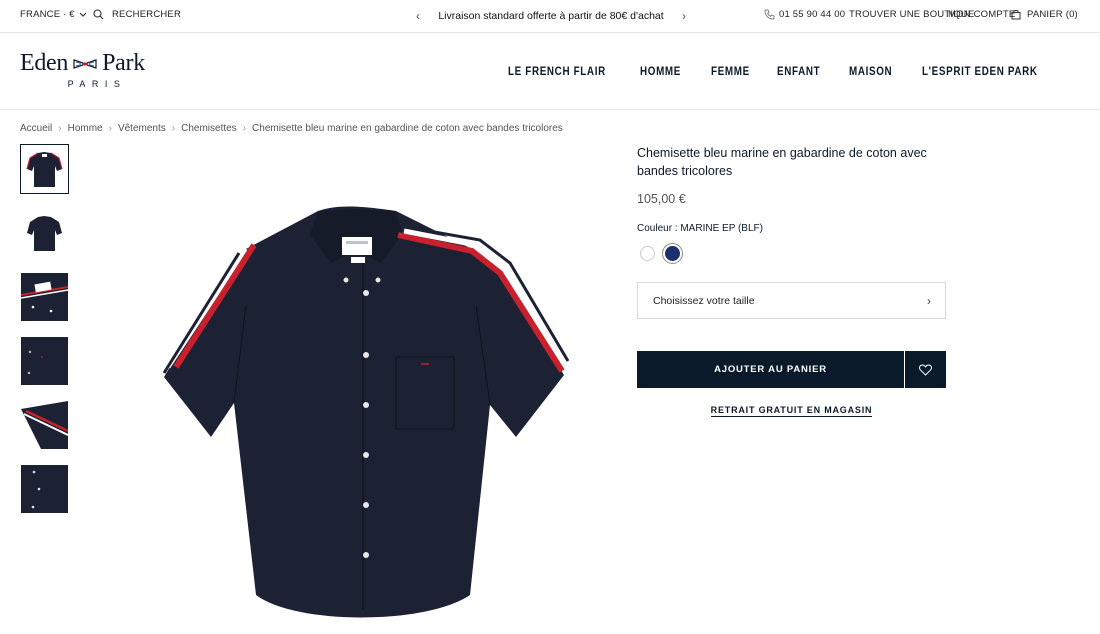  I want to click on brand-tagline: PARIS, so click(97, 84).